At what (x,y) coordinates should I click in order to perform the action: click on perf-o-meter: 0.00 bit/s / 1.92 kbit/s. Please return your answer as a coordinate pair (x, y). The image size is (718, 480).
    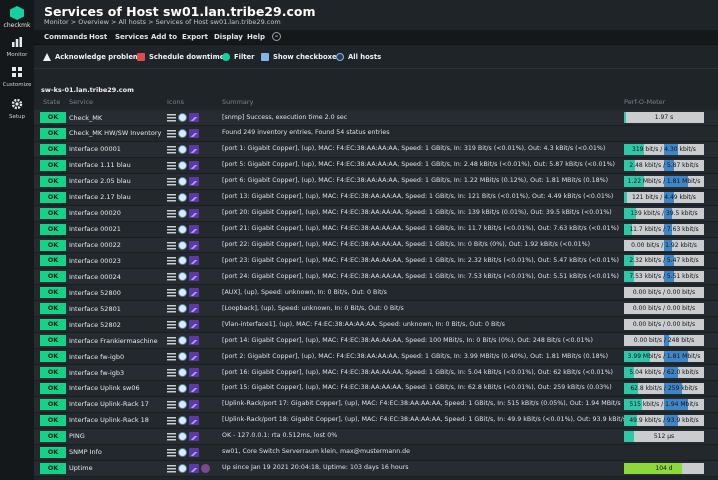
    Looking at the image, I should click on (664, 245).